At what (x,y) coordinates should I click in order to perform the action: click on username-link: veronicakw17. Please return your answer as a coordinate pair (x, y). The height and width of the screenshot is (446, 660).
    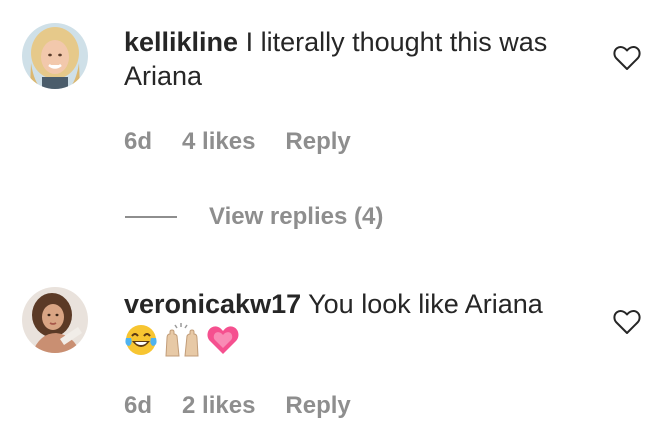
    Looking at the image, I should click on (212, 304).